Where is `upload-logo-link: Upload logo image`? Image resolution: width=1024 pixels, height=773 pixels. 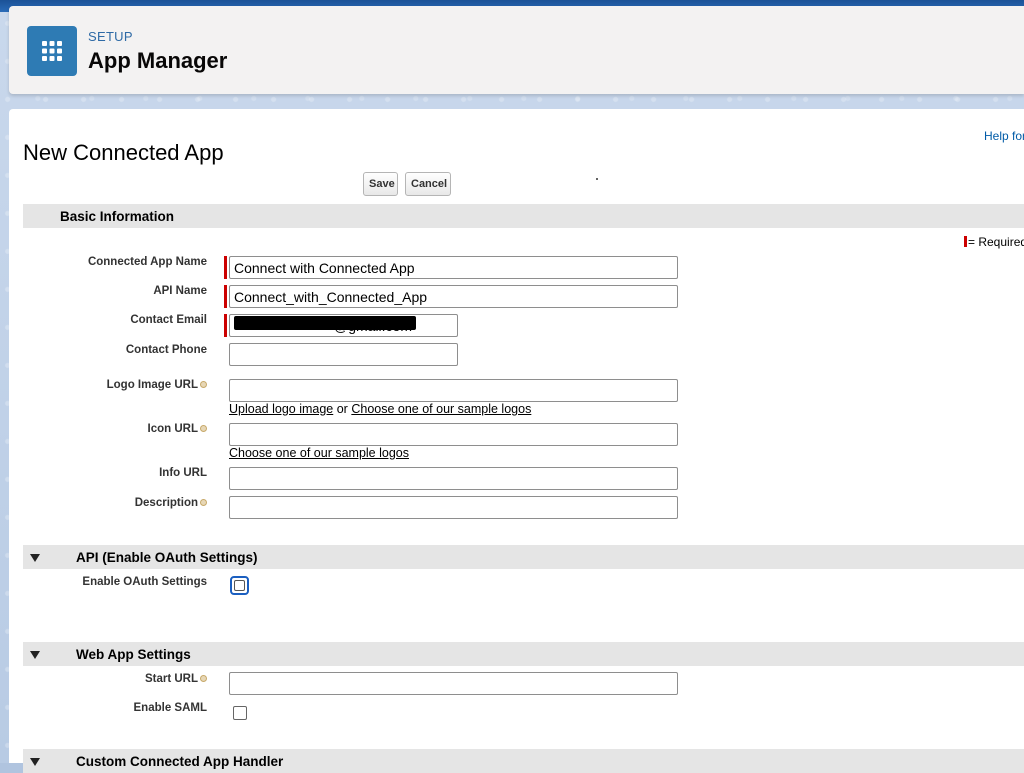 upload-logo-link: Upload logo image is located at coordinates (281, 409).